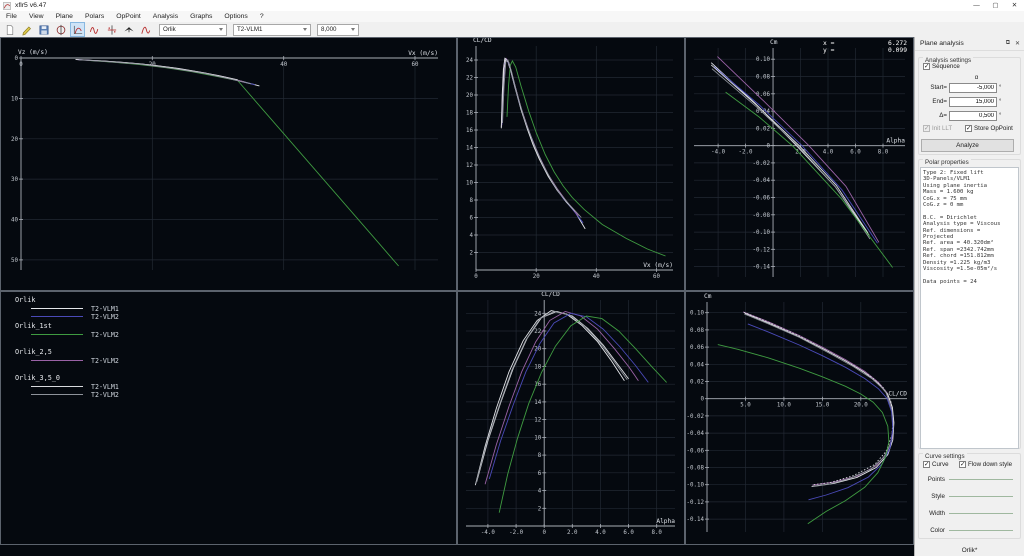 The height and width of the screenshot is (556, 1024). What do you see at coordinates (973, 87) in the screenshot?
I see `start-field` at bounding box center [973, 87].